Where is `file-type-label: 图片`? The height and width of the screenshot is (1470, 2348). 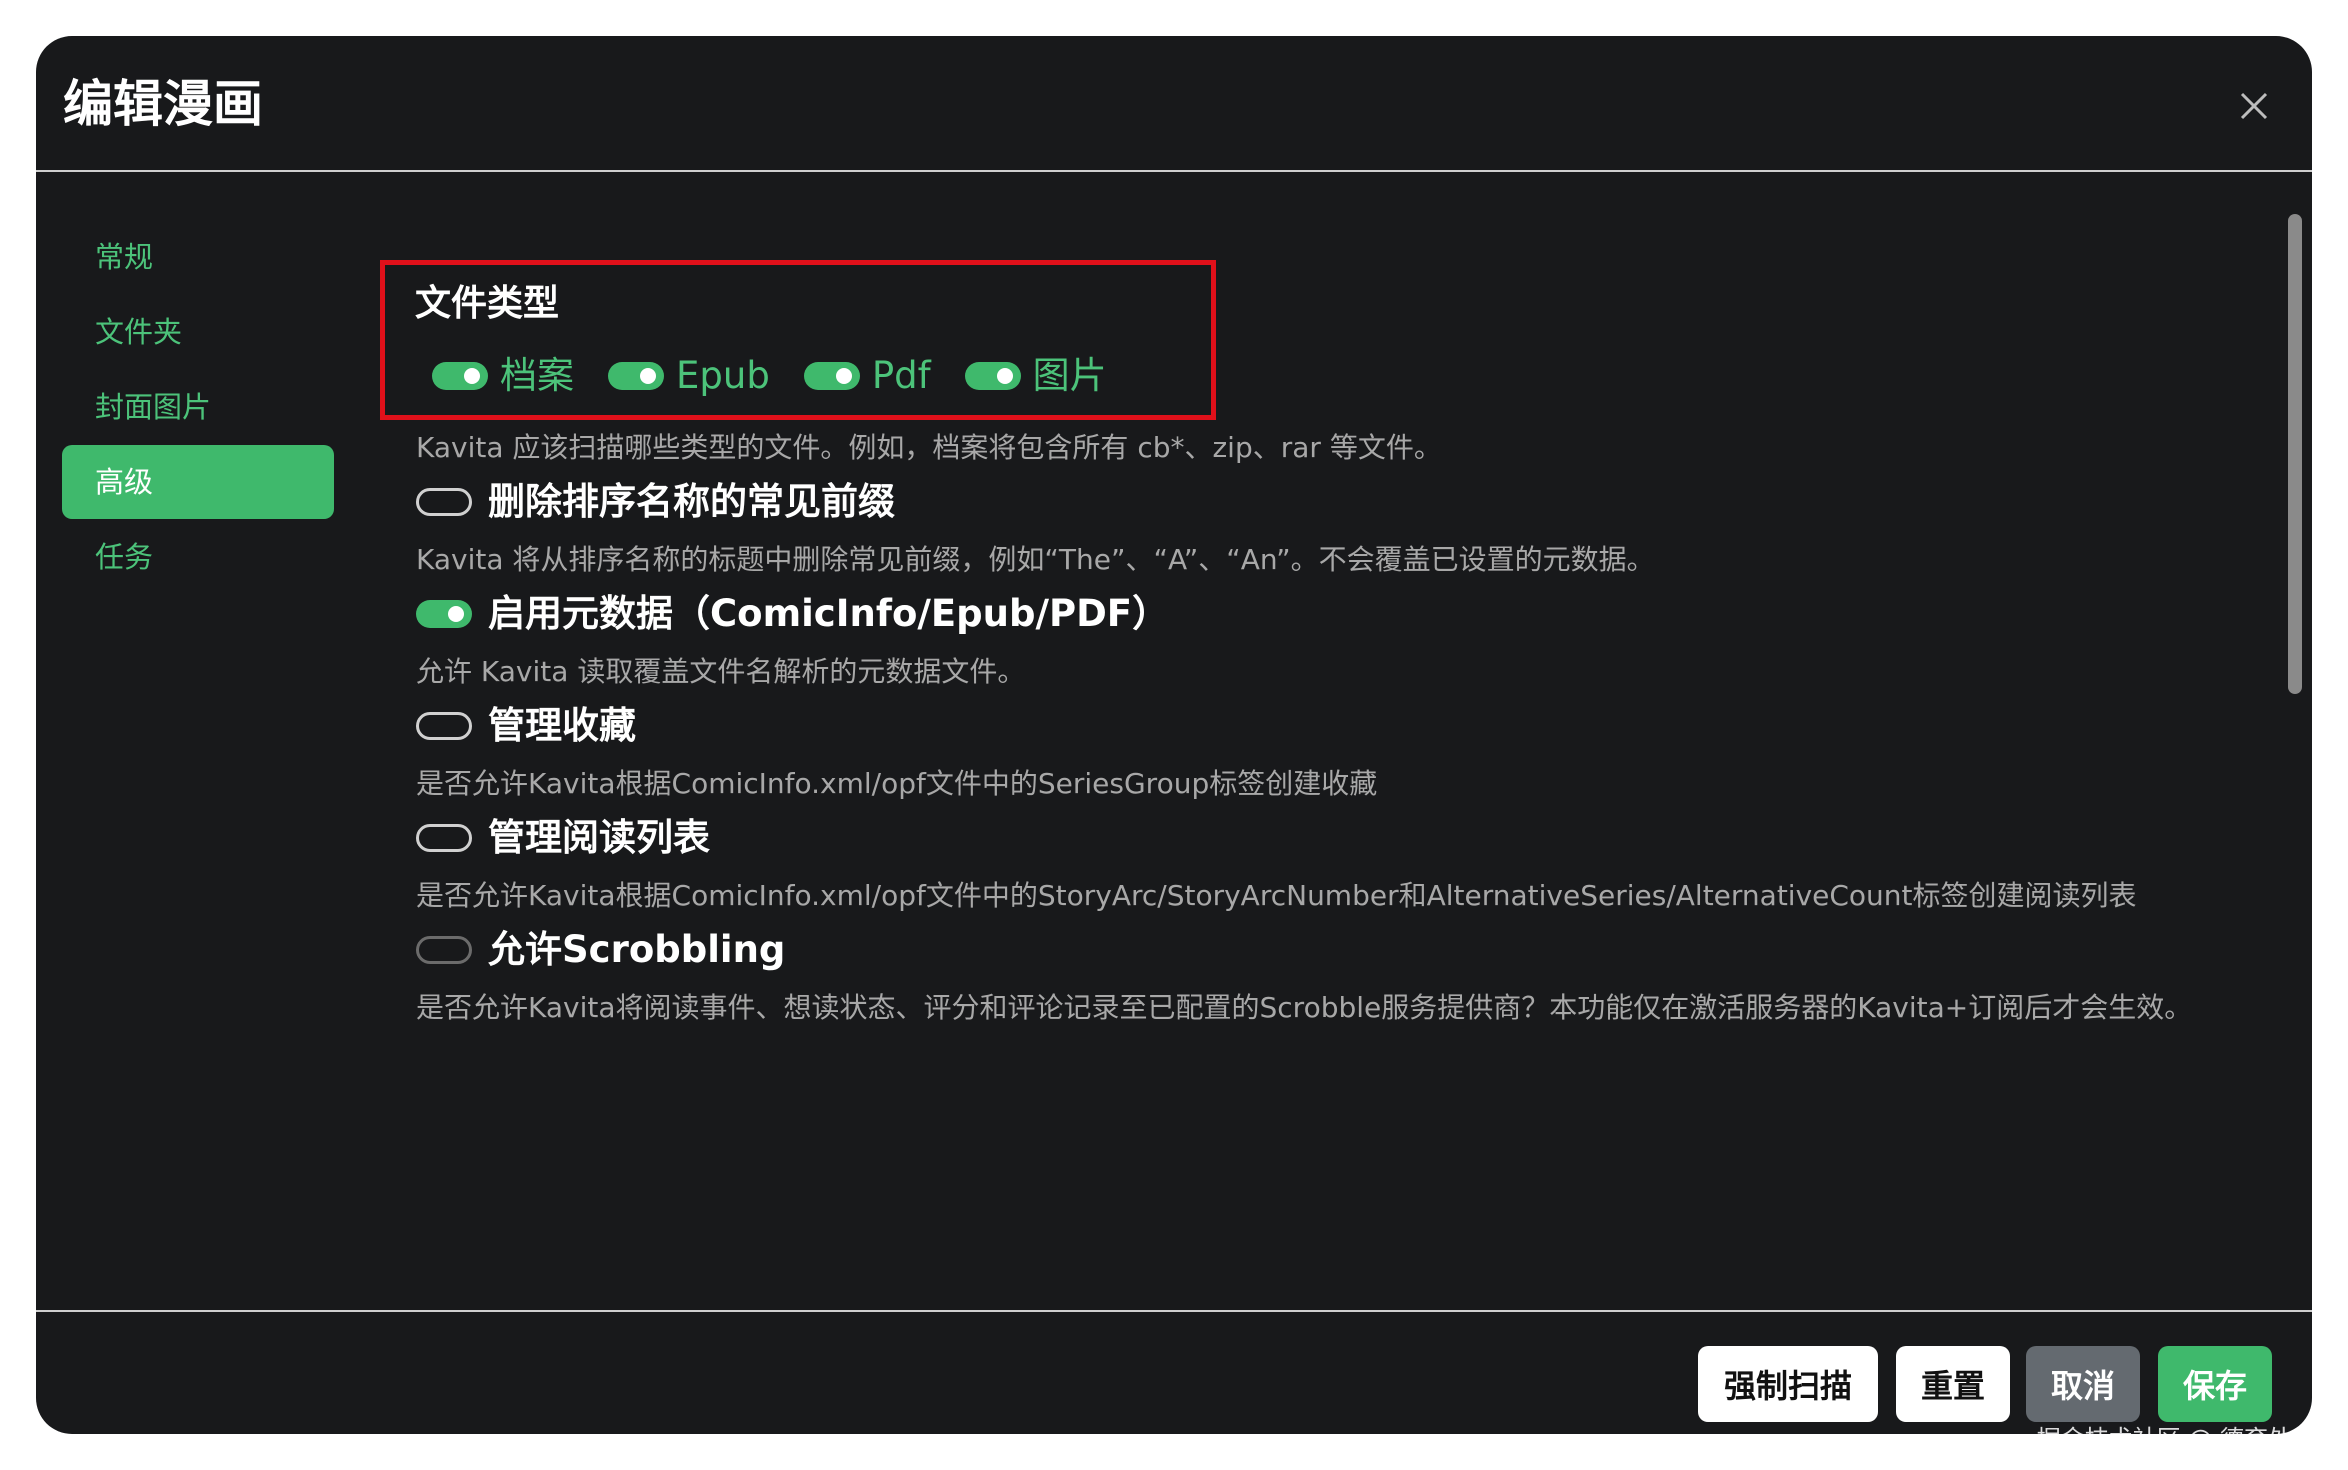 file-type-label: 图片 is located at coordinates (1069, 375).